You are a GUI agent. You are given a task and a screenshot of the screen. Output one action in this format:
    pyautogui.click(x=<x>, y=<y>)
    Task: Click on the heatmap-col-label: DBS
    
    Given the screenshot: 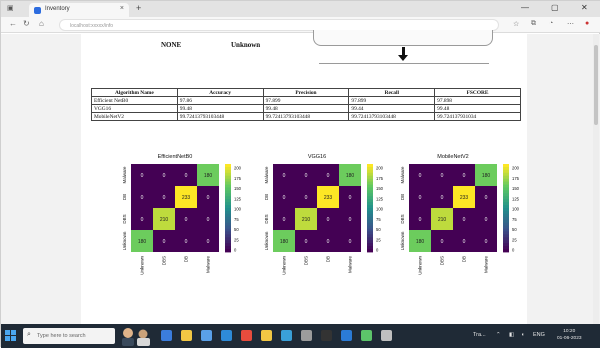 What is the action you would take?
    pyautogui.click(x=164, y=260)
    